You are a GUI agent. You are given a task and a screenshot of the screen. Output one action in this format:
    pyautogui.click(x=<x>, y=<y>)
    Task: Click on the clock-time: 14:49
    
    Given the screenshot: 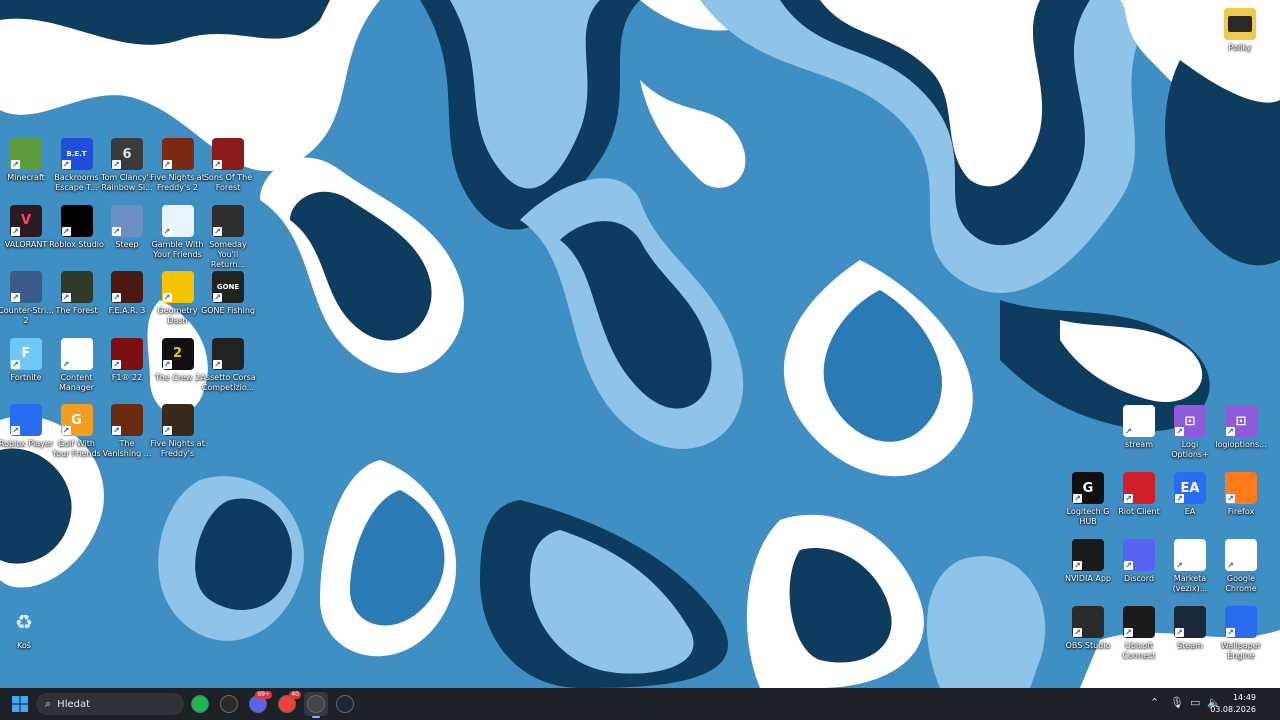 What is the action you would take?
    pyautogui.click(x=1244, y=697)
    